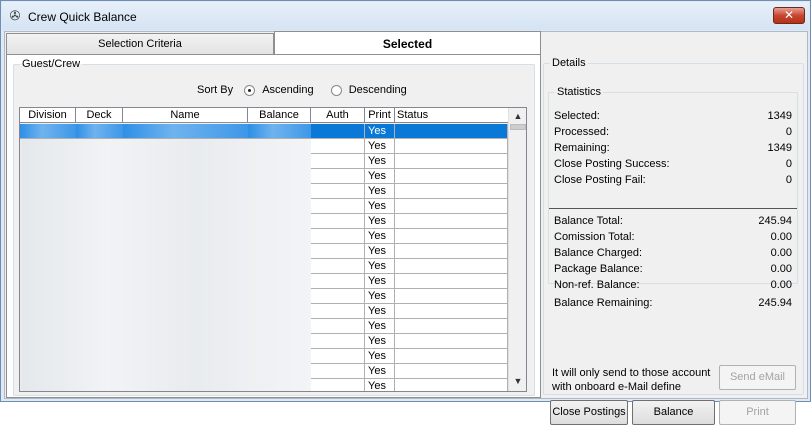  What do you see at coordinates (405, 16) in the screenshot?
I see `title-bar: ✇ Crew Quick Balance ✕` at bounding box center [405, 16].